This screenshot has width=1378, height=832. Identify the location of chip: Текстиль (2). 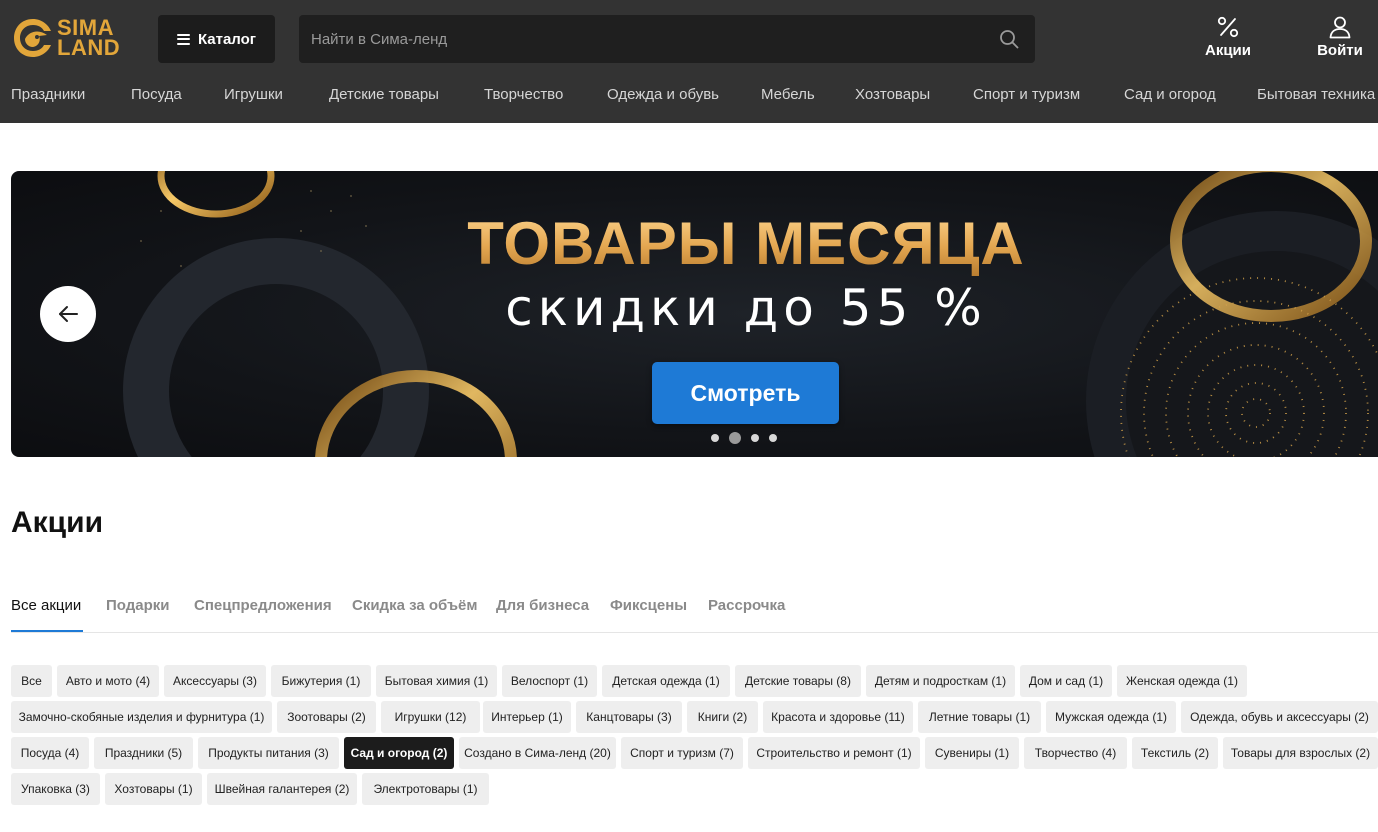
(1175, 753).